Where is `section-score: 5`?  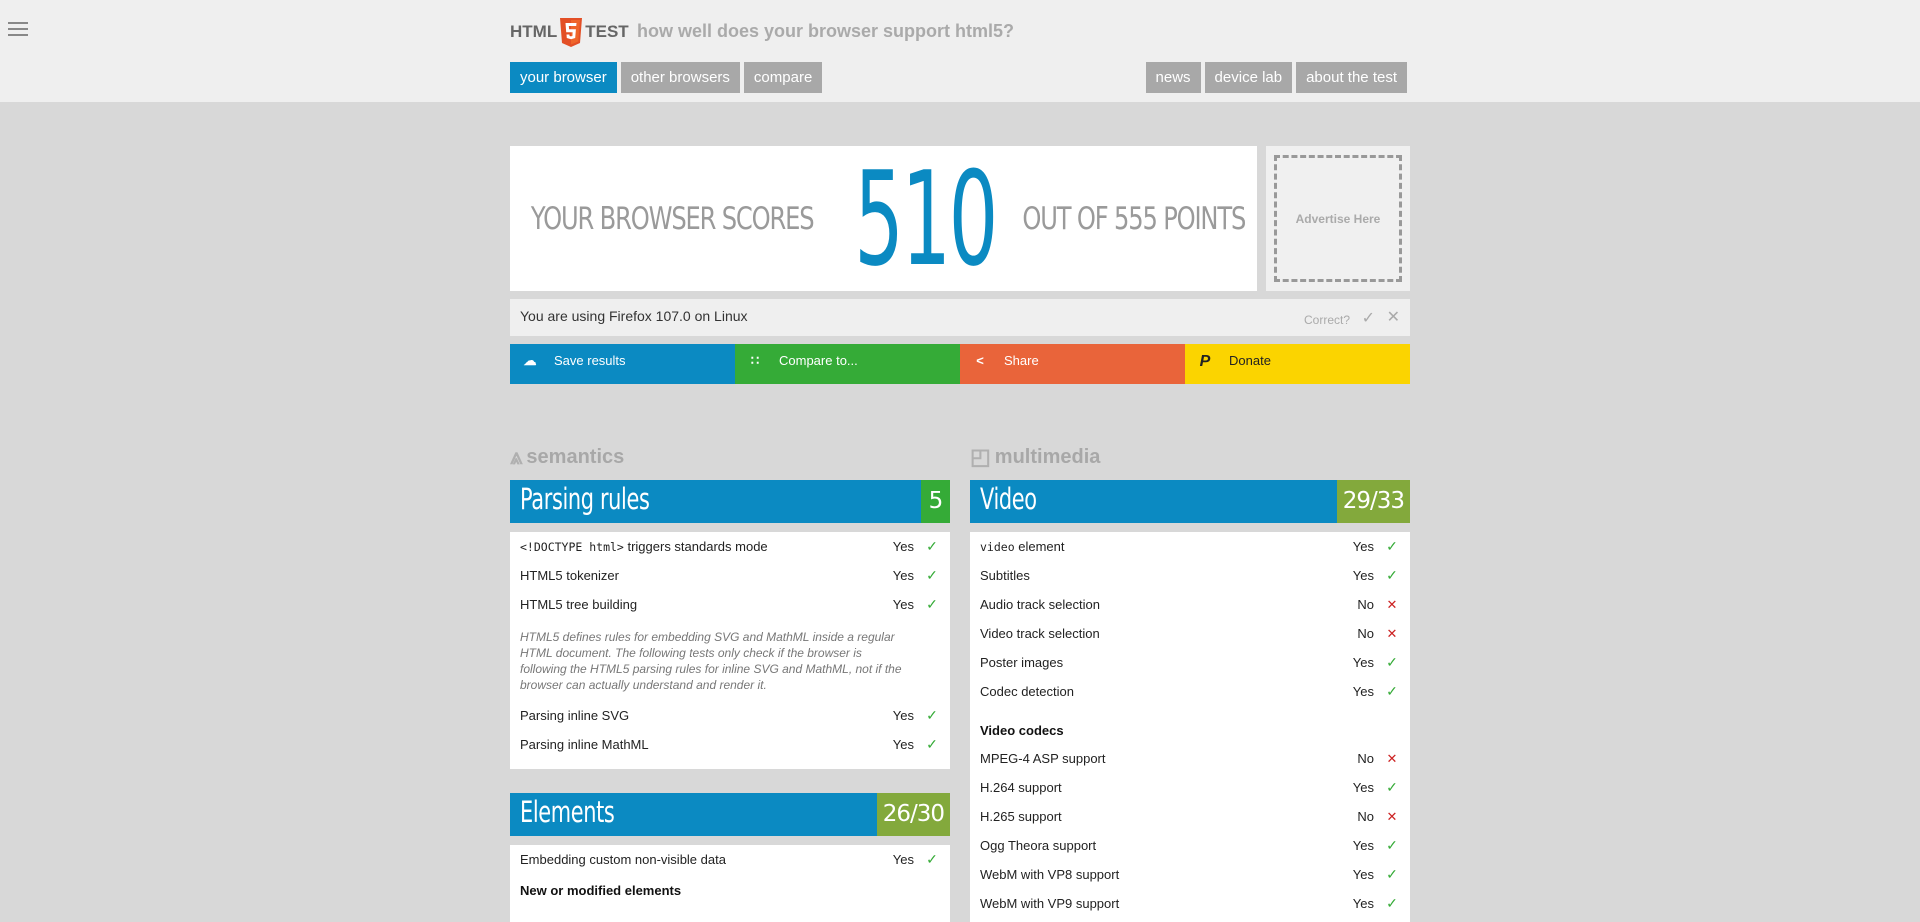 section-score: 5 is located at coordinates (935, 501).